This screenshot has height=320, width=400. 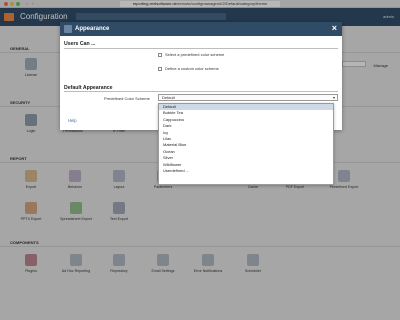 I want to click on predefined-scheme-checkbox, so click(x=160, y=54).